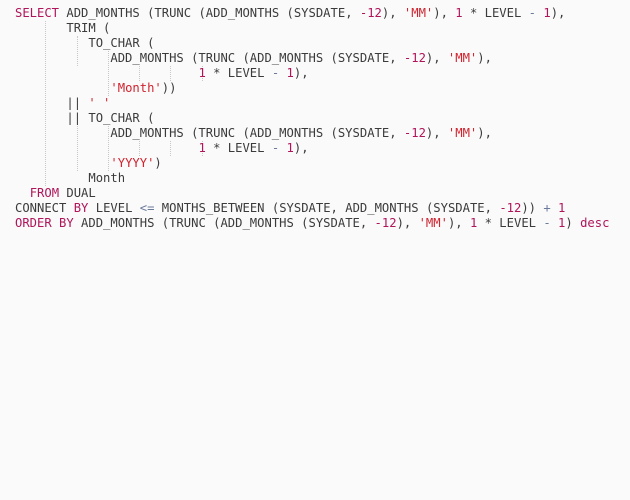  I want to click on sql-keyword: SELECT, so click(37, 13).